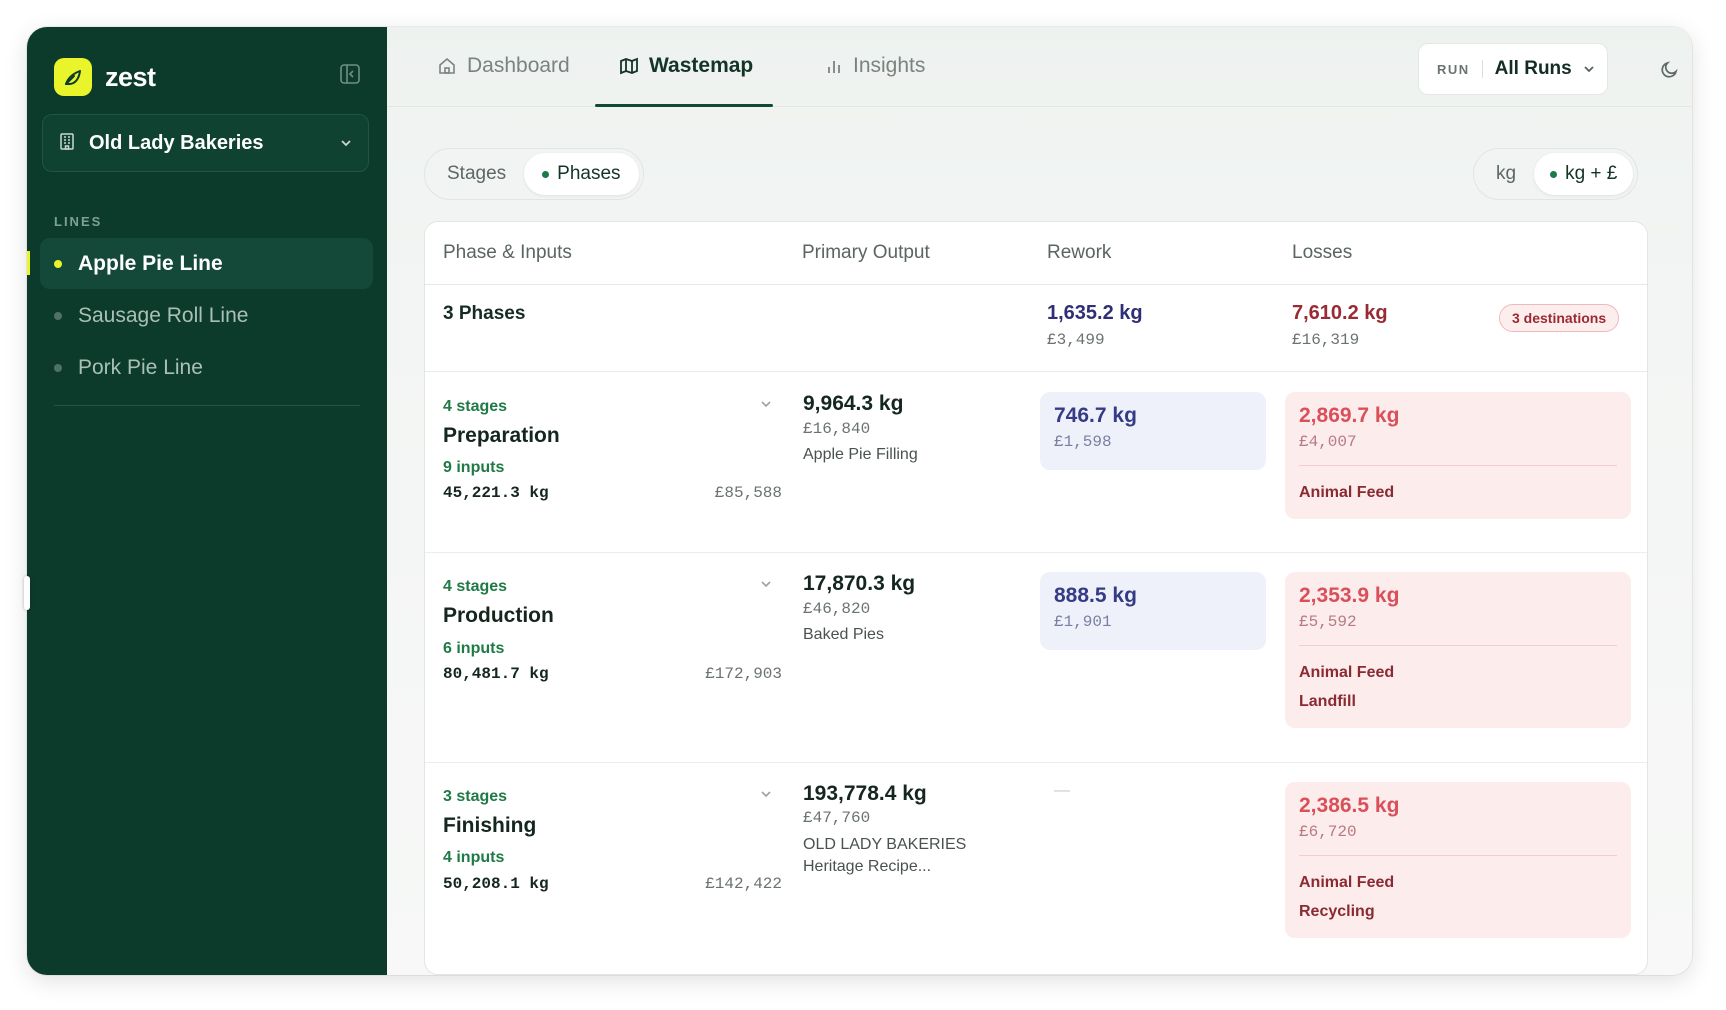 The width and height of the screenshot is (1726, 1010). What do you see at coordinates (1326, 340) in the screenshot?
I see `summary-losses-money: £16,319` at bounding box center [1326, 340].